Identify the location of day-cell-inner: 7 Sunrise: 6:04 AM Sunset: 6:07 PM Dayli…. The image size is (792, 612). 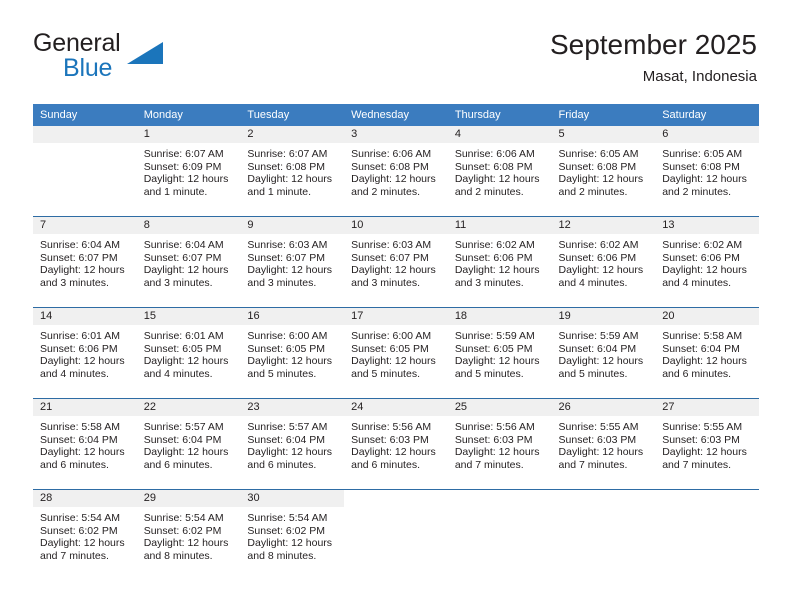
(85, 262).